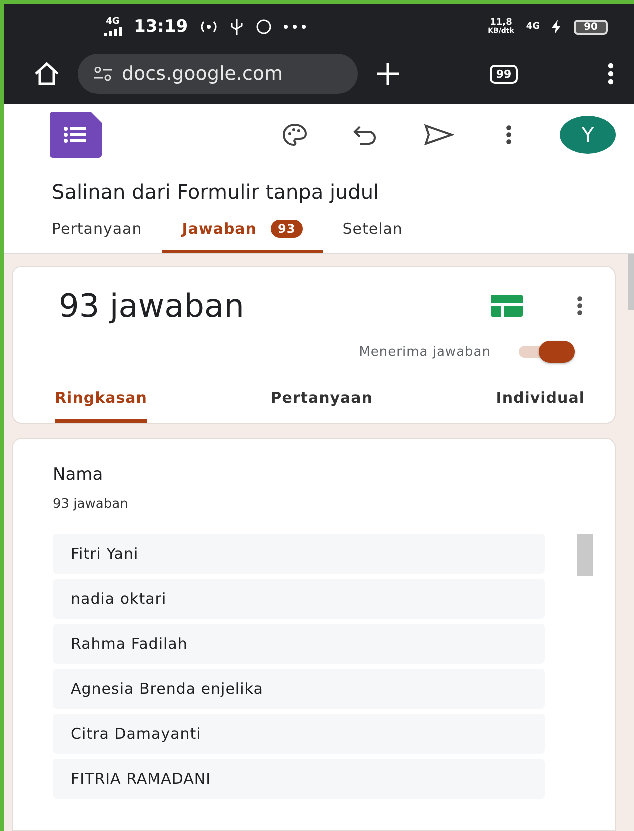 The image size is (634, 831). Describe the element at coordinates (91, 504) in the screenshot. I see `response-count: 93 jawaban` at that location.